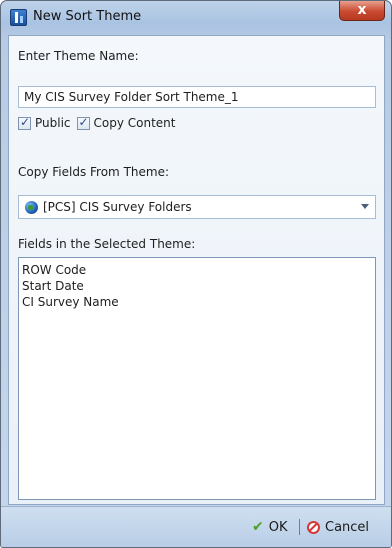 The width and height of the screenshot is (392, 548). What do you see at coordinates (362, 11) in the screenshot?
I see `close-button: x` at bounding box center [362, 11].